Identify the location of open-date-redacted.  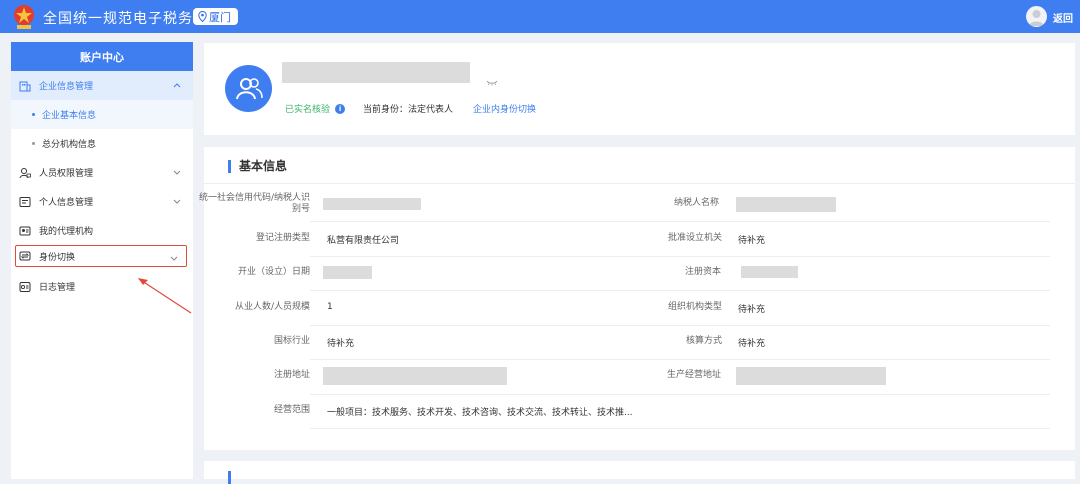
(347, 272).